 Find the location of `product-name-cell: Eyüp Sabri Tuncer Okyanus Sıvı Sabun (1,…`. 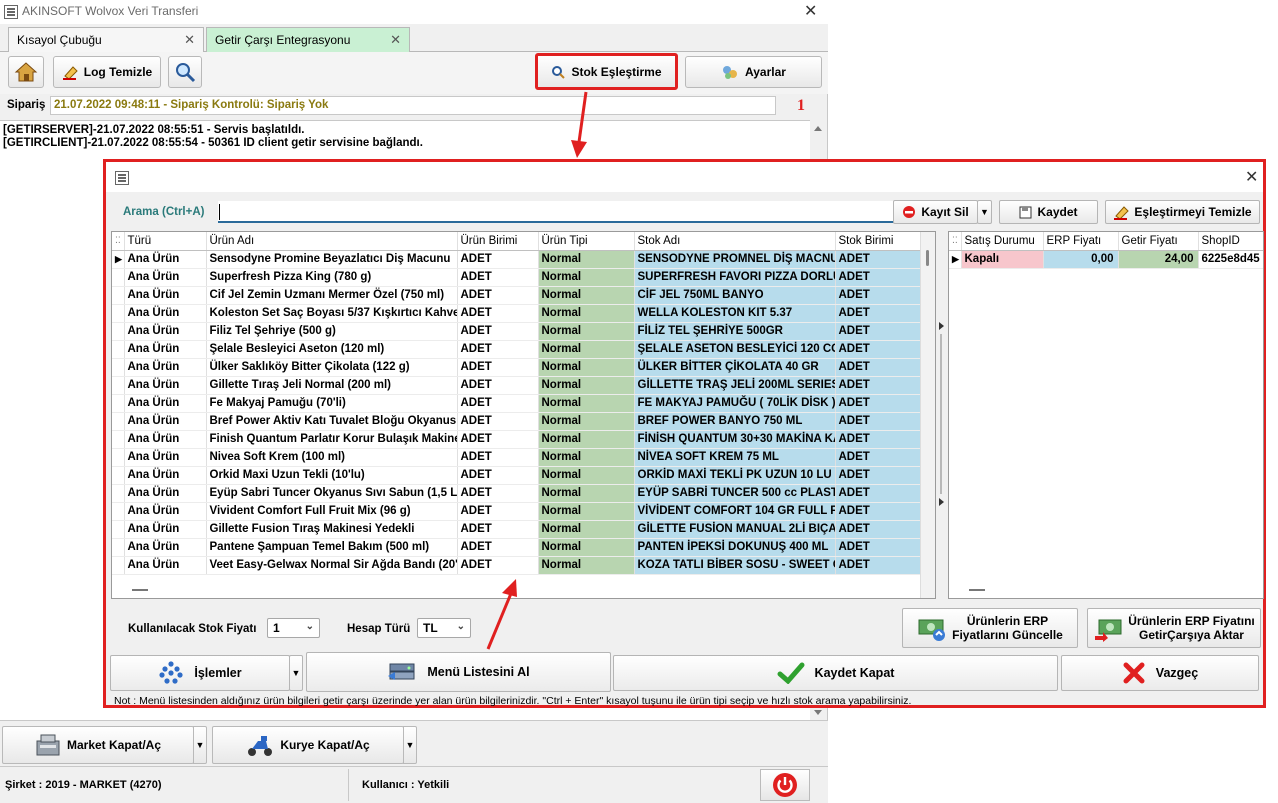

product-name-cell: Eyüp Sabri Tuncer Okyanus Sıvı Sabun (1,… is located at coordinates (332, 493).